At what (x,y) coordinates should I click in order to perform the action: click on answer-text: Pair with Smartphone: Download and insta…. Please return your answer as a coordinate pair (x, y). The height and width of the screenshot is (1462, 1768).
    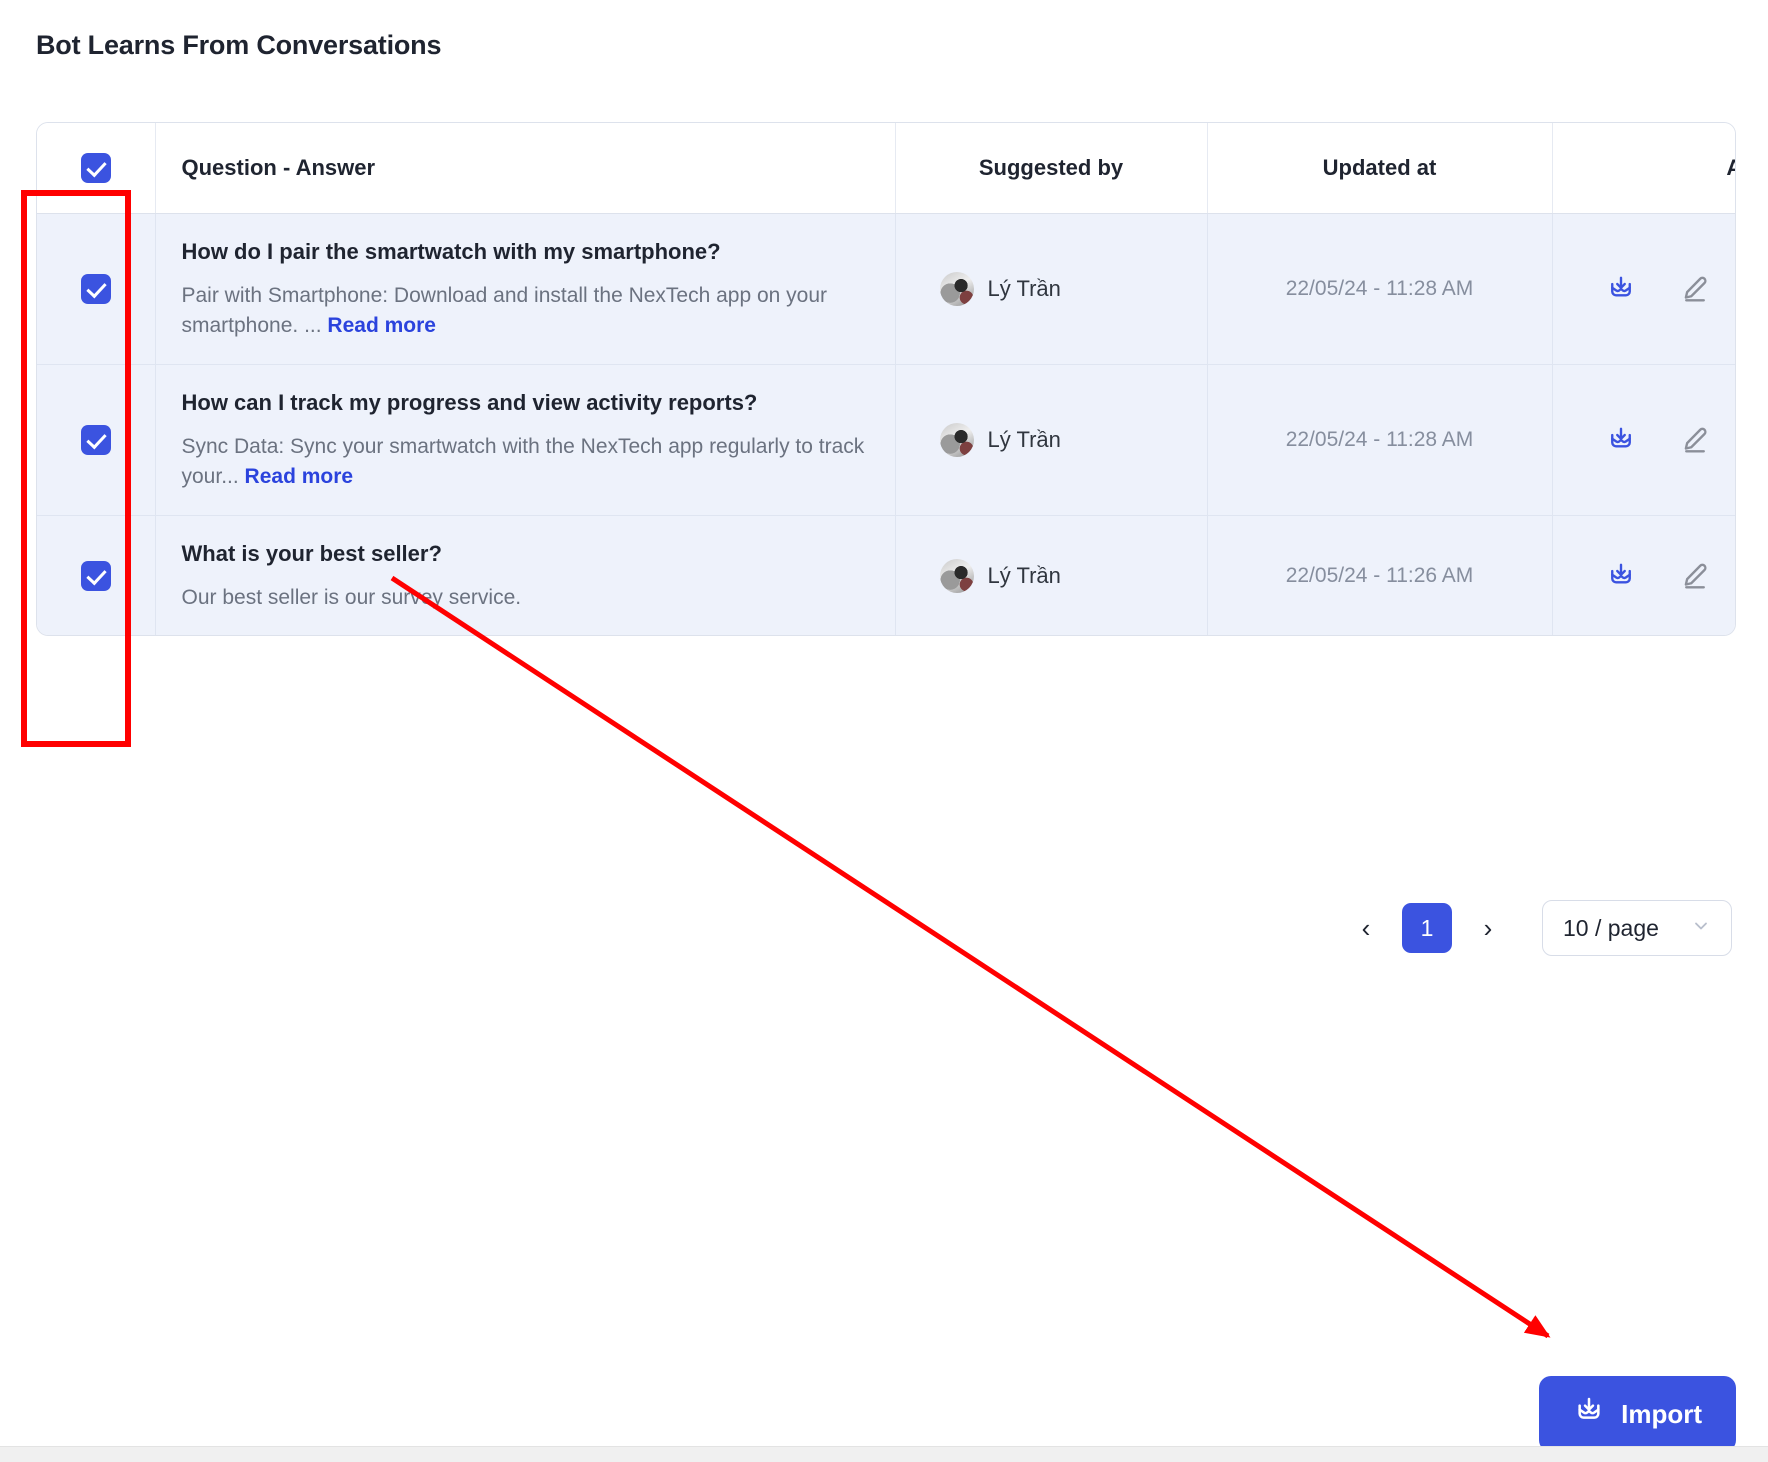
    Looking at the image, I should click on (525, 311).